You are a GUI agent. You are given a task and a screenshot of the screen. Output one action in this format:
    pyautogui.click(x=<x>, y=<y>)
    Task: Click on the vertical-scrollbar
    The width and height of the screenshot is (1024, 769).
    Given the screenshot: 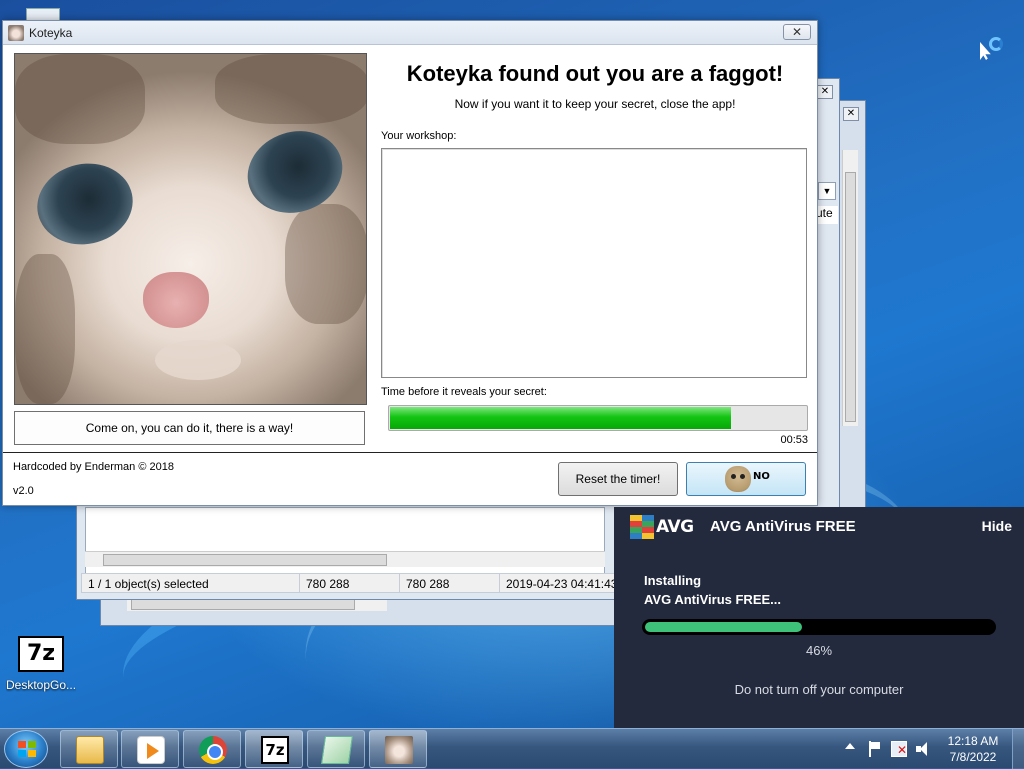 What is the action you would take?
    pyautogui.click(x=850, y=288)
    